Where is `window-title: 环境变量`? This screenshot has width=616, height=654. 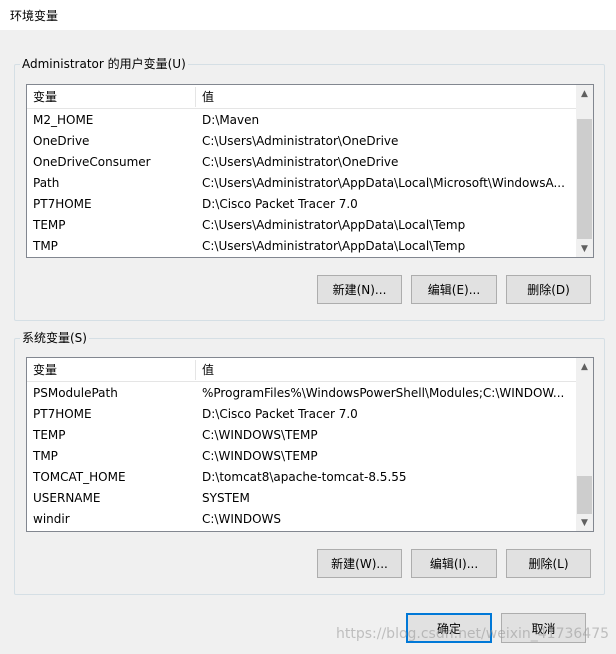
window-title: 环境变量 is located at coordinates (34, 16).